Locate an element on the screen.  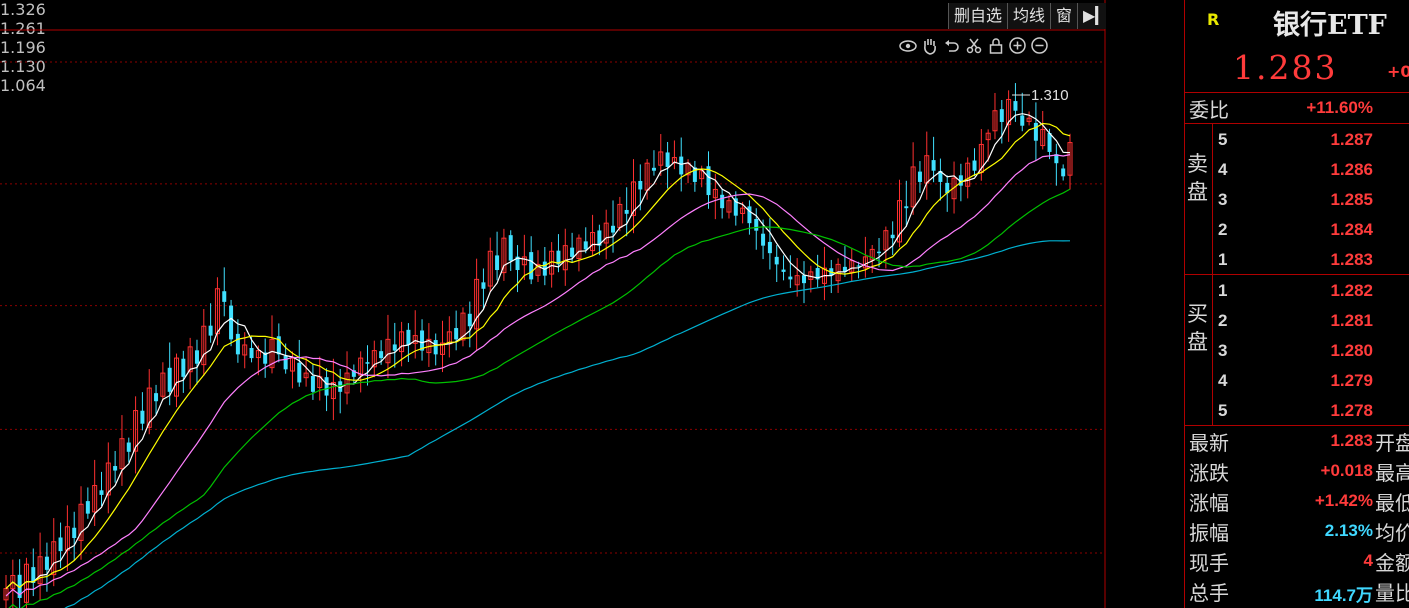
last-price: 1.283 is located at coordinates (1285, 67).